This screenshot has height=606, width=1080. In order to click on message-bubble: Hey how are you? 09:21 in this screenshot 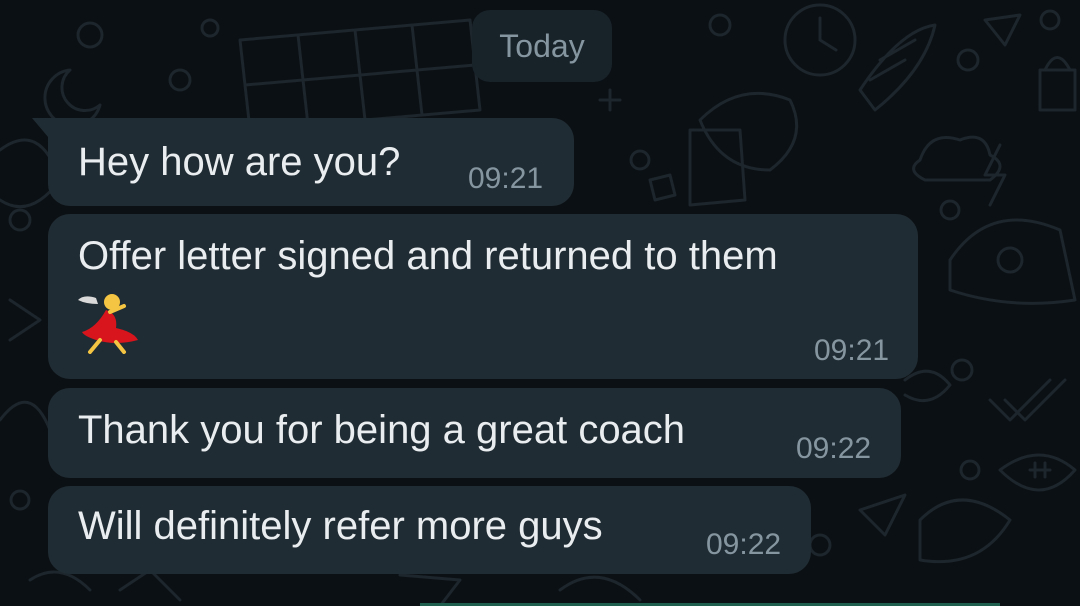, I will do `click(303, 162)`.